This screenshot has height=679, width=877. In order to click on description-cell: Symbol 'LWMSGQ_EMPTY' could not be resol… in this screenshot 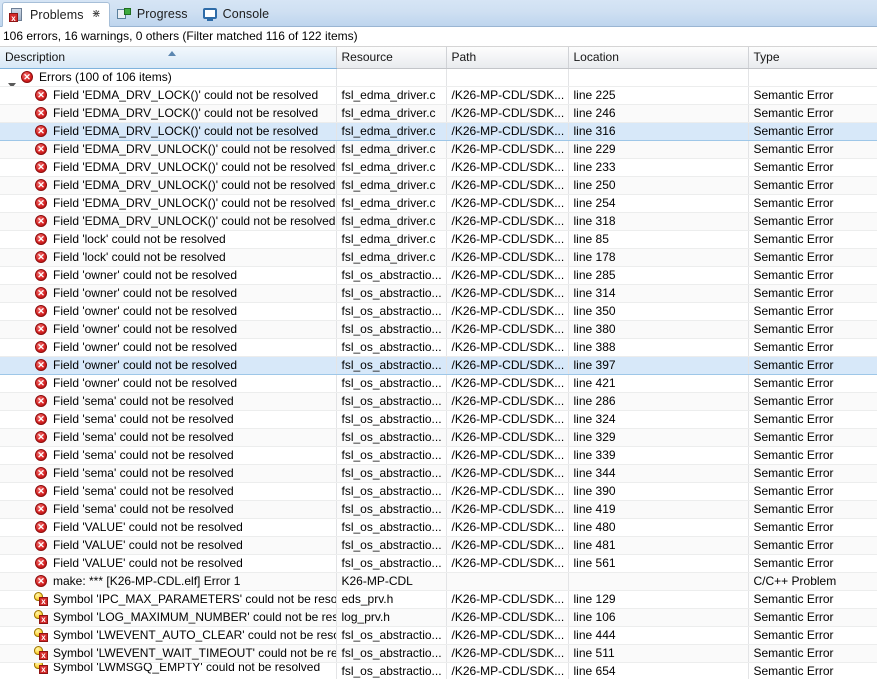, I will do `click(168, 670)`.